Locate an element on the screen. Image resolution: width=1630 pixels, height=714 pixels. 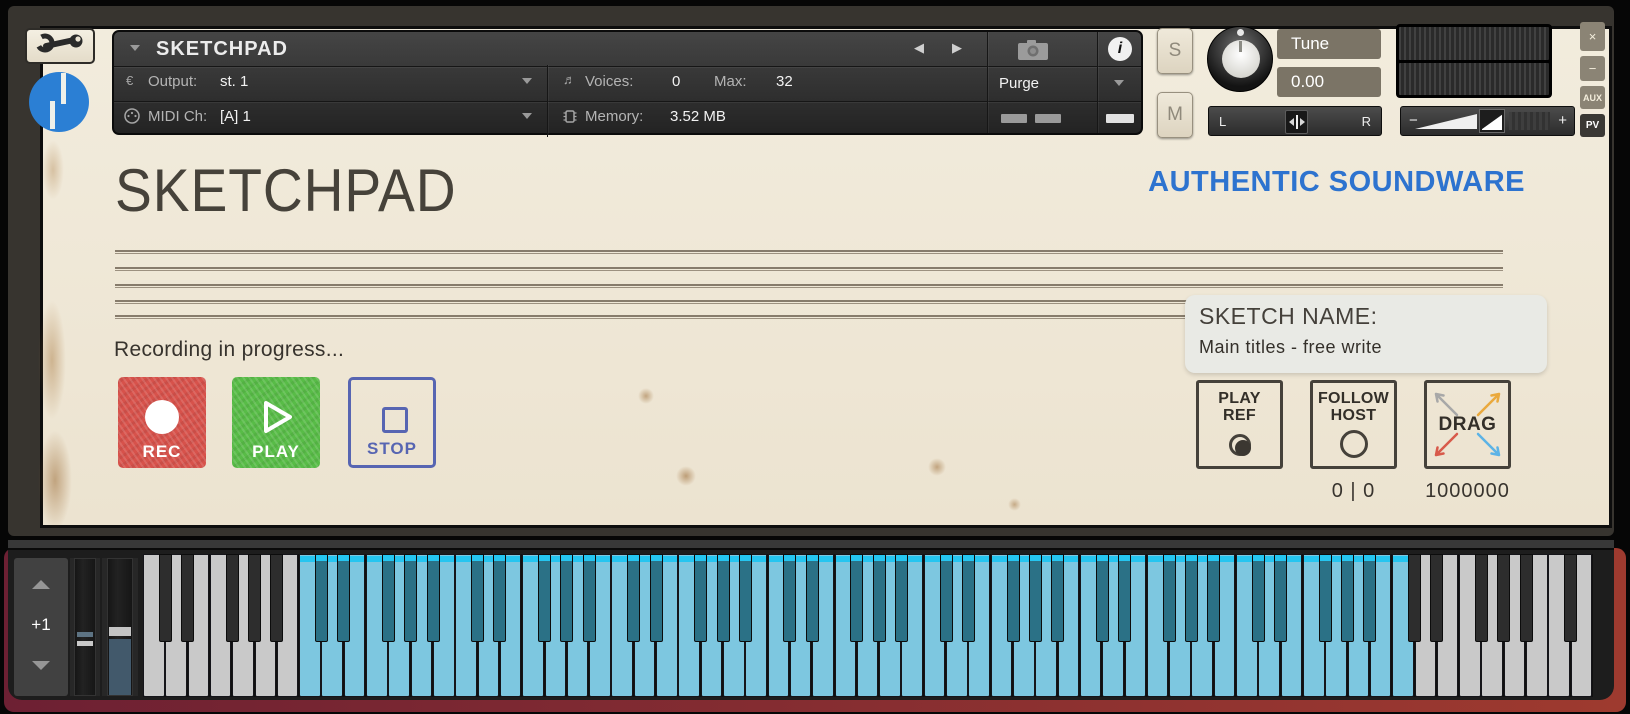
midi-value: [A] 1 is located at coordinates (235, 116).